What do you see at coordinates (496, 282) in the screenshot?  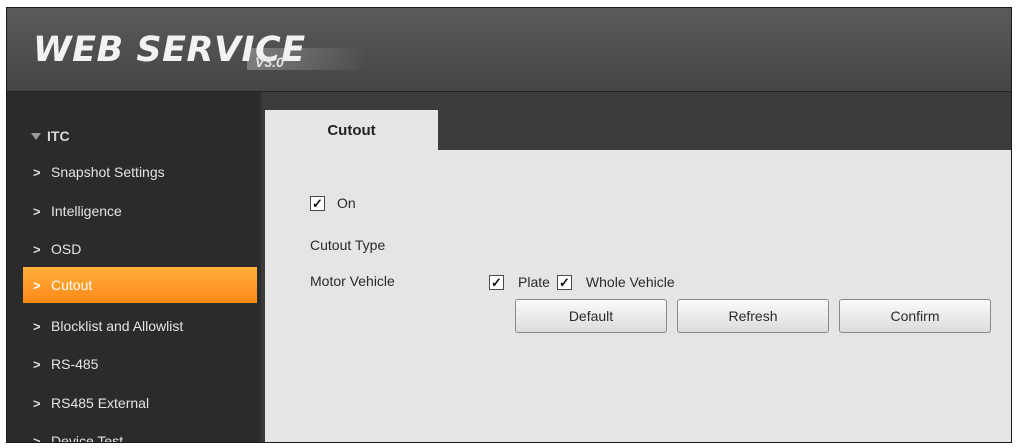 I see `plate-checkbox: ✓` at bounding box center [496, 282].